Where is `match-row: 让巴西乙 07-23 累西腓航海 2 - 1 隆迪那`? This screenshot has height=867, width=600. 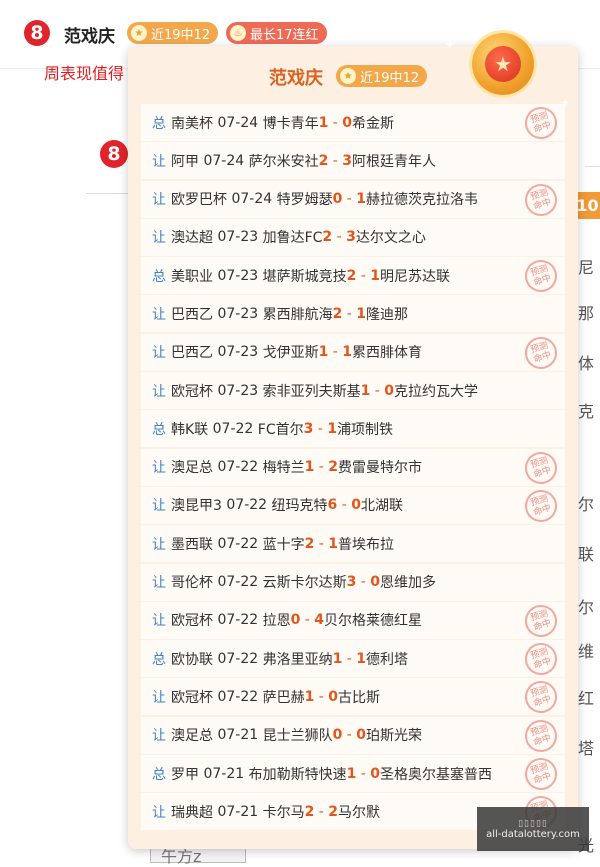
match-row: 让巴西乙 07-23 累西腓航海 2 - 1 隆迪那 is located at coordinates (353, 314).